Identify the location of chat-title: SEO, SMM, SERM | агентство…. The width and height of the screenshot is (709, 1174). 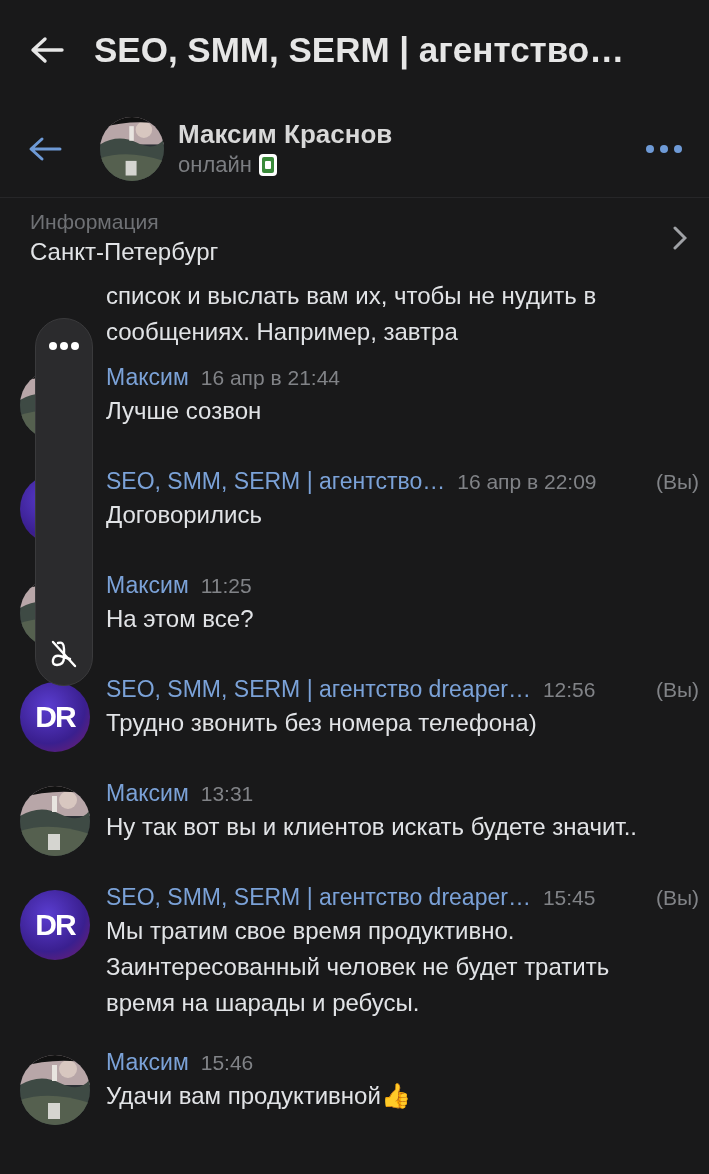
(359, 50).